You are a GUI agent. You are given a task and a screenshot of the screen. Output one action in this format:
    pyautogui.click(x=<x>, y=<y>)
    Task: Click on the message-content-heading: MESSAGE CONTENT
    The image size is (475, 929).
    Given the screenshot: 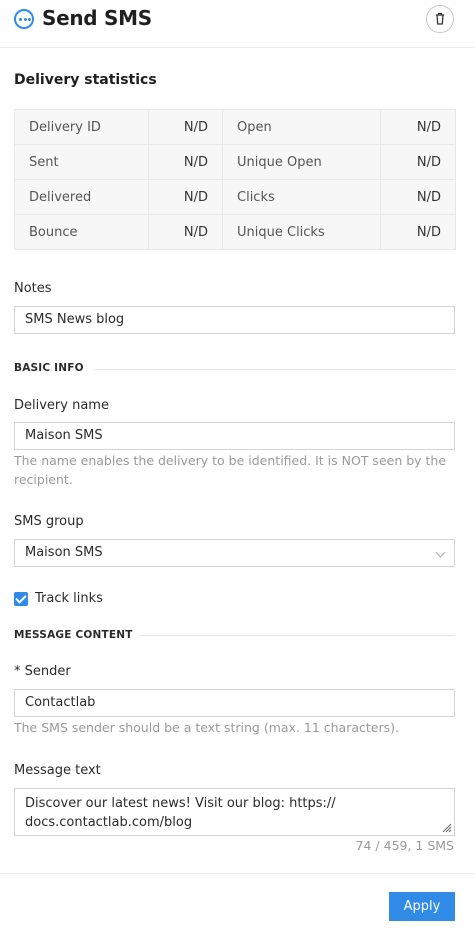 What is the action you would take?
    pyautogui.click(x=73, y=635)
    